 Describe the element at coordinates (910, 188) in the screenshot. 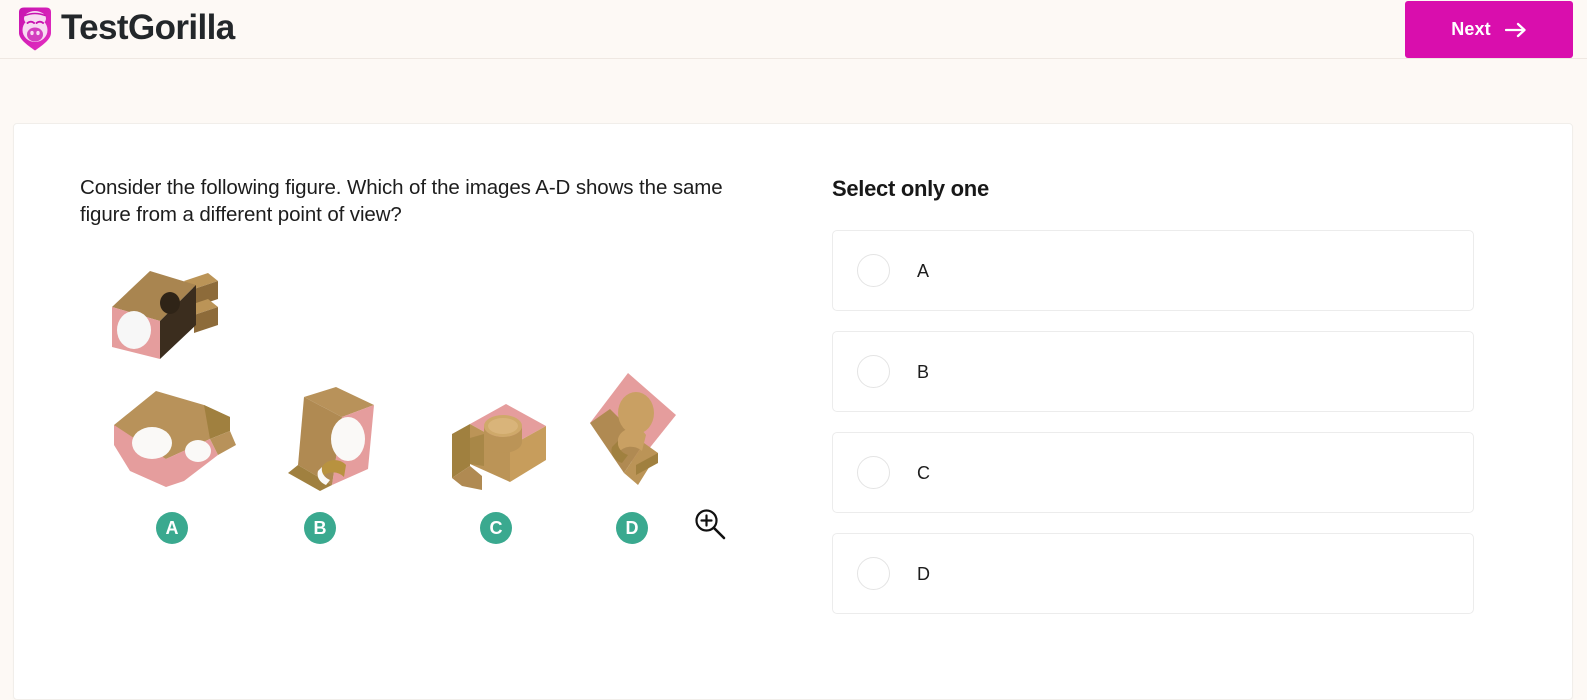

I see `answers-title: Select only one` at that location.